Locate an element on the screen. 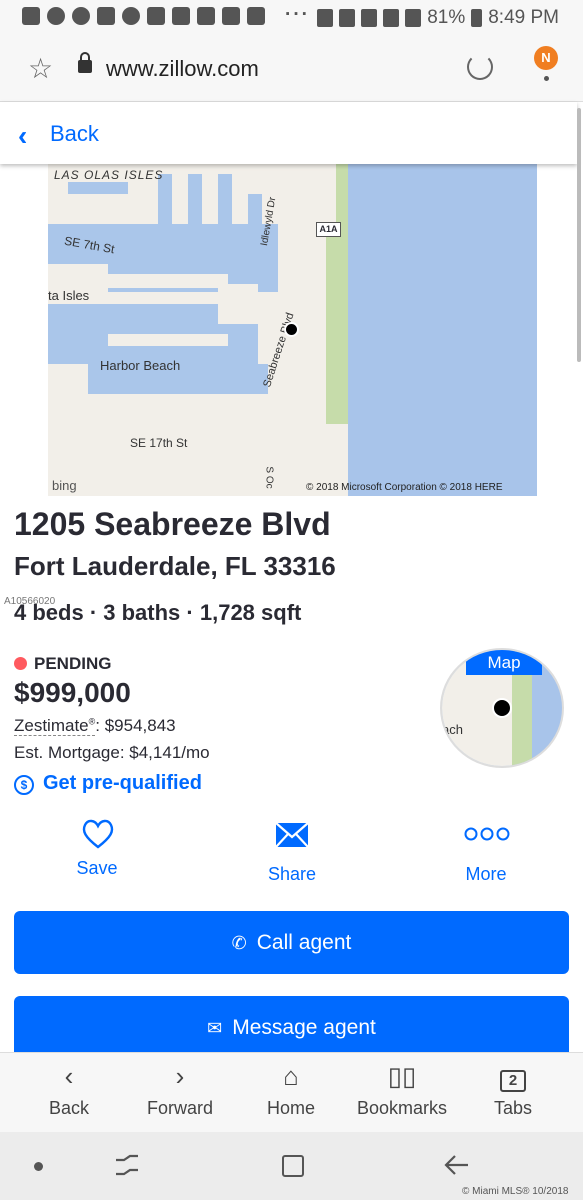 This screenshot has width=583, height=1200. browser-address-bar: ☆ www.zillow.com N is located at coordinates (291, 69).